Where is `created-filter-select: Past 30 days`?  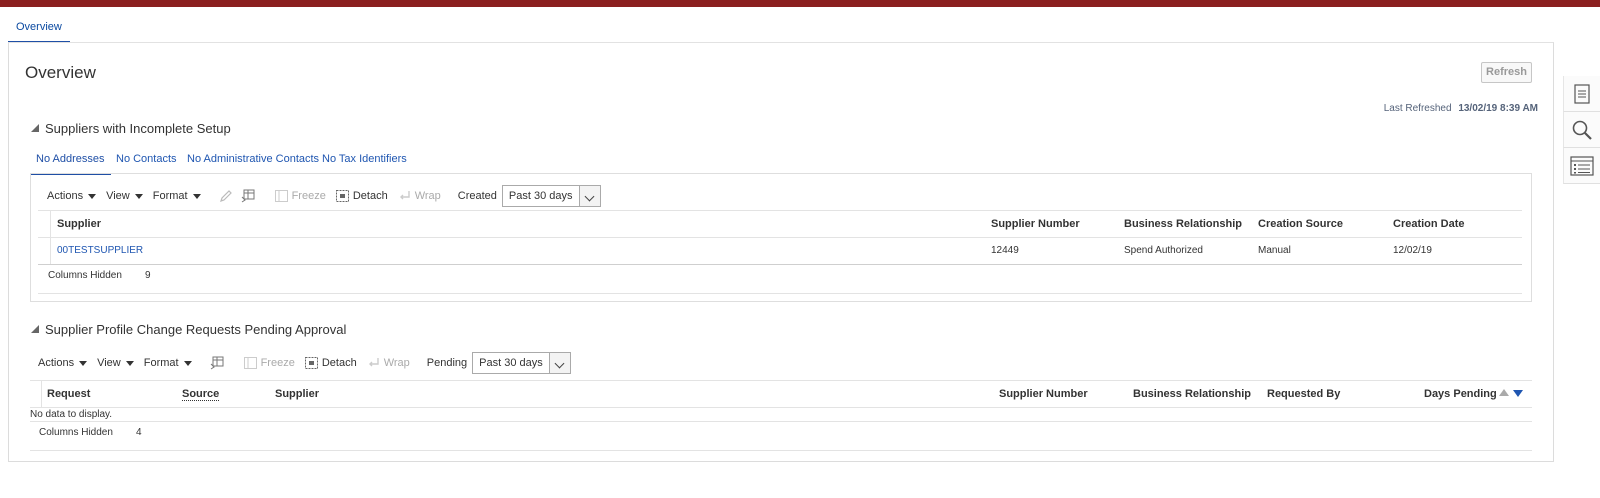 created-filter-select: Past 30 days is located at coordinates (551, 196).